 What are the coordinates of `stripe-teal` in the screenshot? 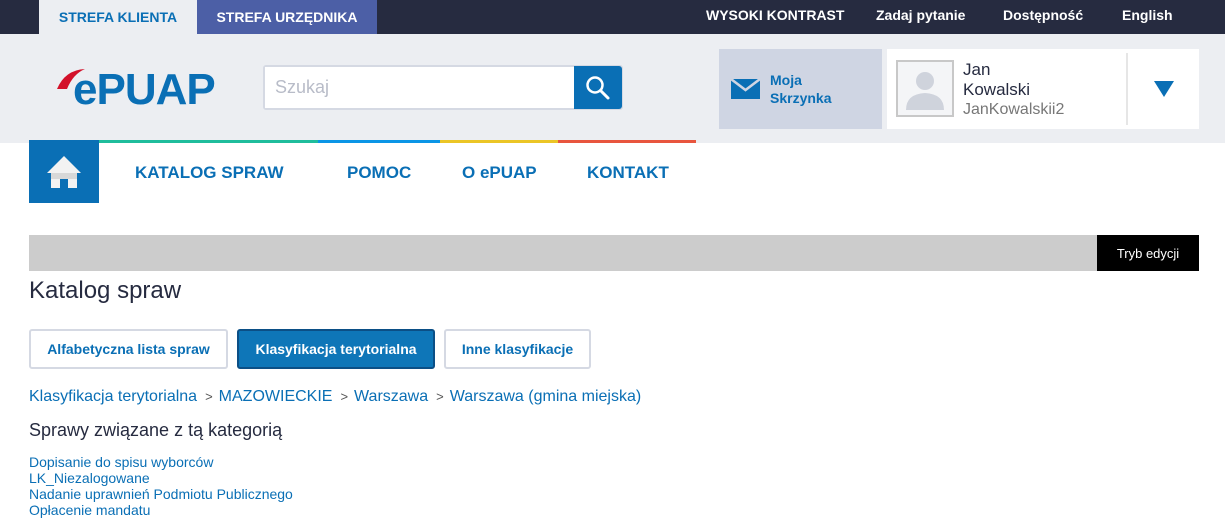 It's located at (208, 141).